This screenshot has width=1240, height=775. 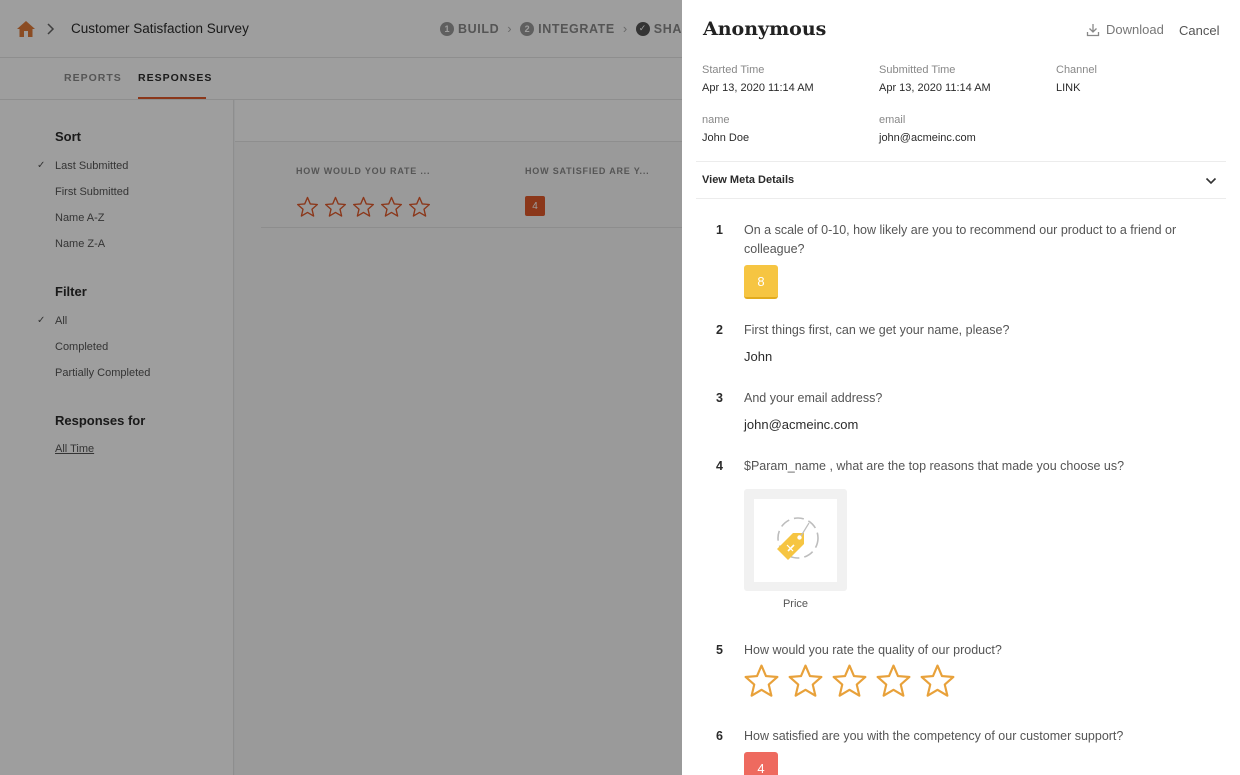 I want to click on nps-score-badge: 8, so click(x=761, y=282).